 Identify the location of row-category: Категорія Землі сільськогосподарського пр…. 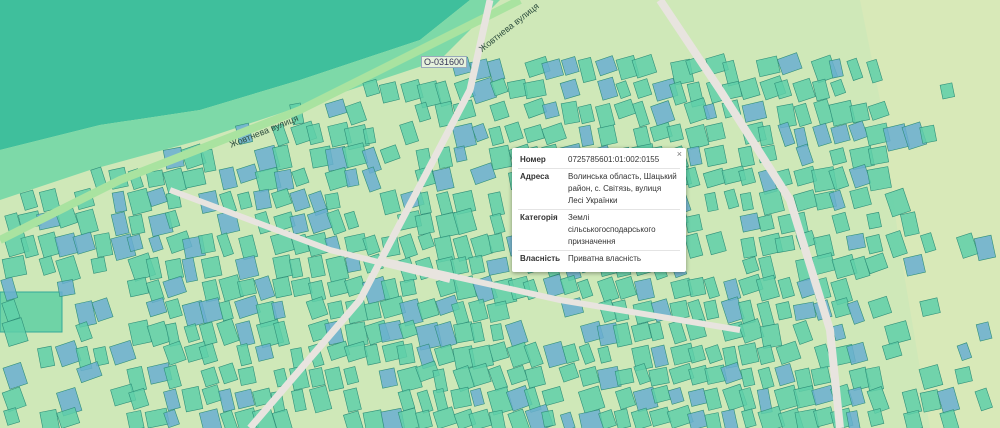
(599, 230).